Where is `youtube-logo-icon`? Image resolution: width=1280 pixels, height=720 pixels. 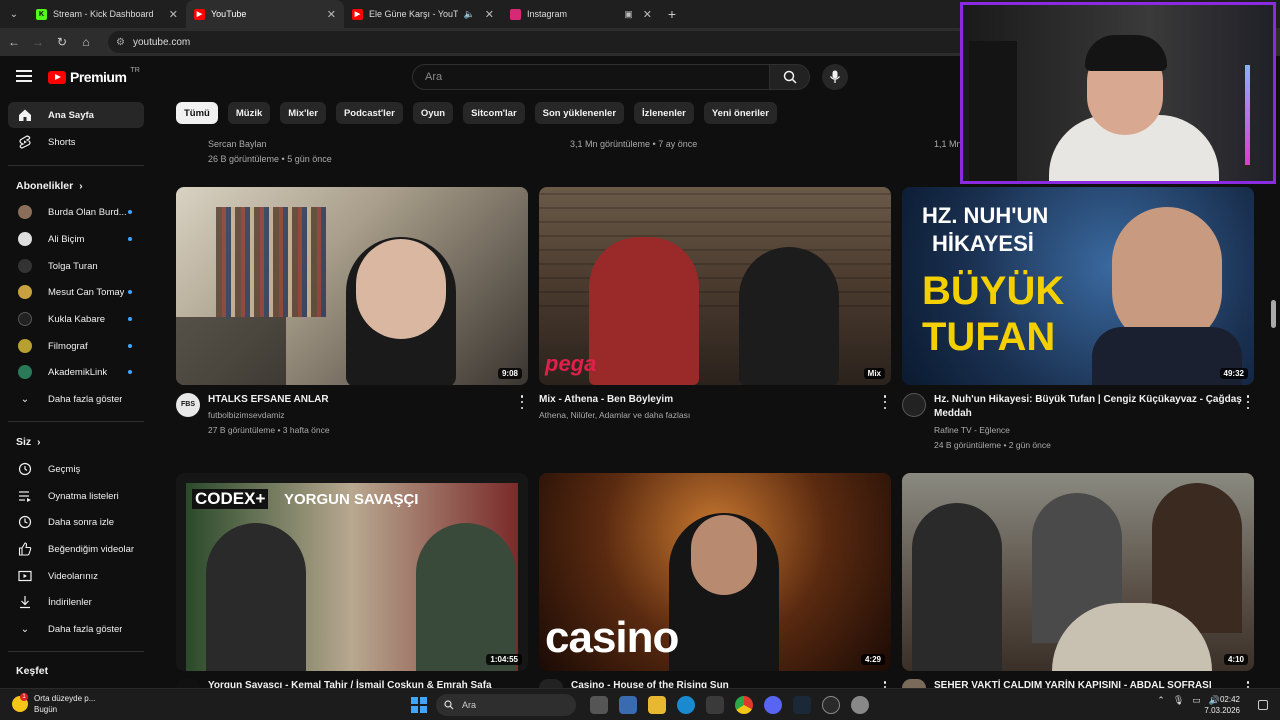 youtube-logo-icon is located at coordinates (57, 77).